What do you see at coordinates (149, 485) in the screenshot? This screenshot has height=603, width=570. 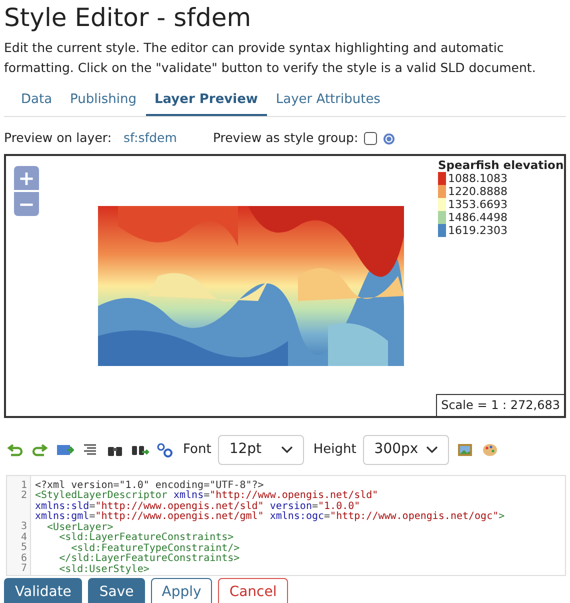 I see `code-line: <?xml version="1.0" encoding="UTF-8"?>` at bounding box center [149, 485].